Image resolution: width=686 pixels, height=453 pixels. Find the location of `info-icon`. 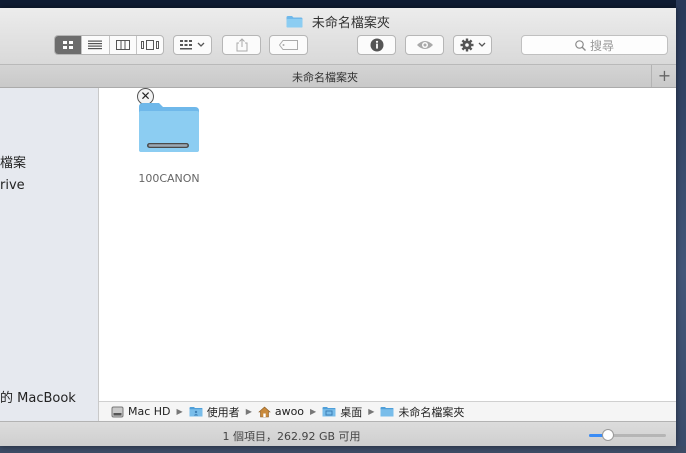

info-icon is located at coordinates (376, 45).